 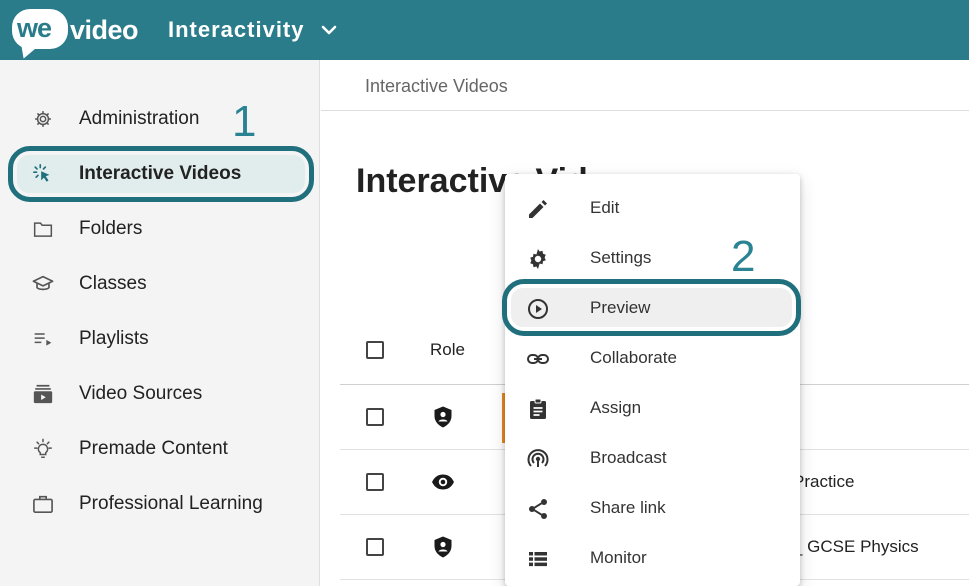 What do you see at coordinates (538, 459) in the screenshot?
I see `broadcast-icon` at bounding box center [538, 459].